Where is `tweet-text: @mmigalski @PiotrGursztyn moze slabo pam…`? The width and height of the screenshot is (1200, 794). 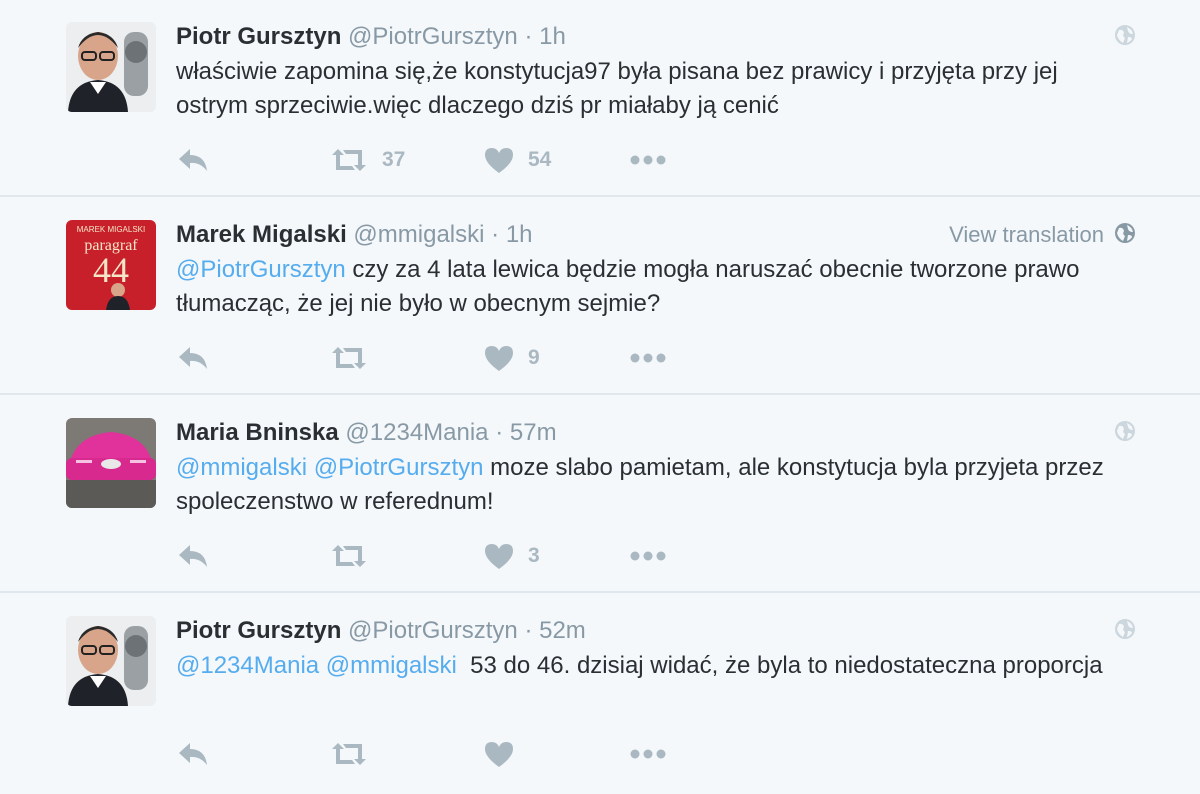 tweet-text: @mmigalski @PiotrGursztyn moze slabo pam… is located at coordinates (656, 485).